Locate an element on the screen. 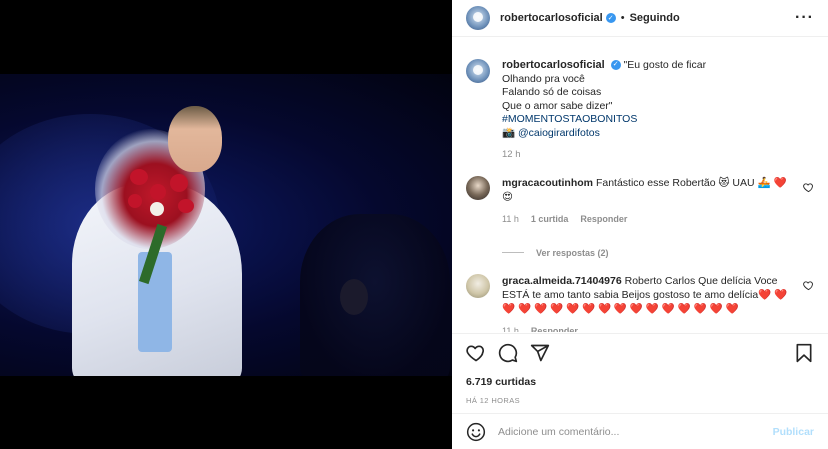 Image resolution: width=828 pixels, height=449 pixels. heart-icon is located at coordinates (476, 353).